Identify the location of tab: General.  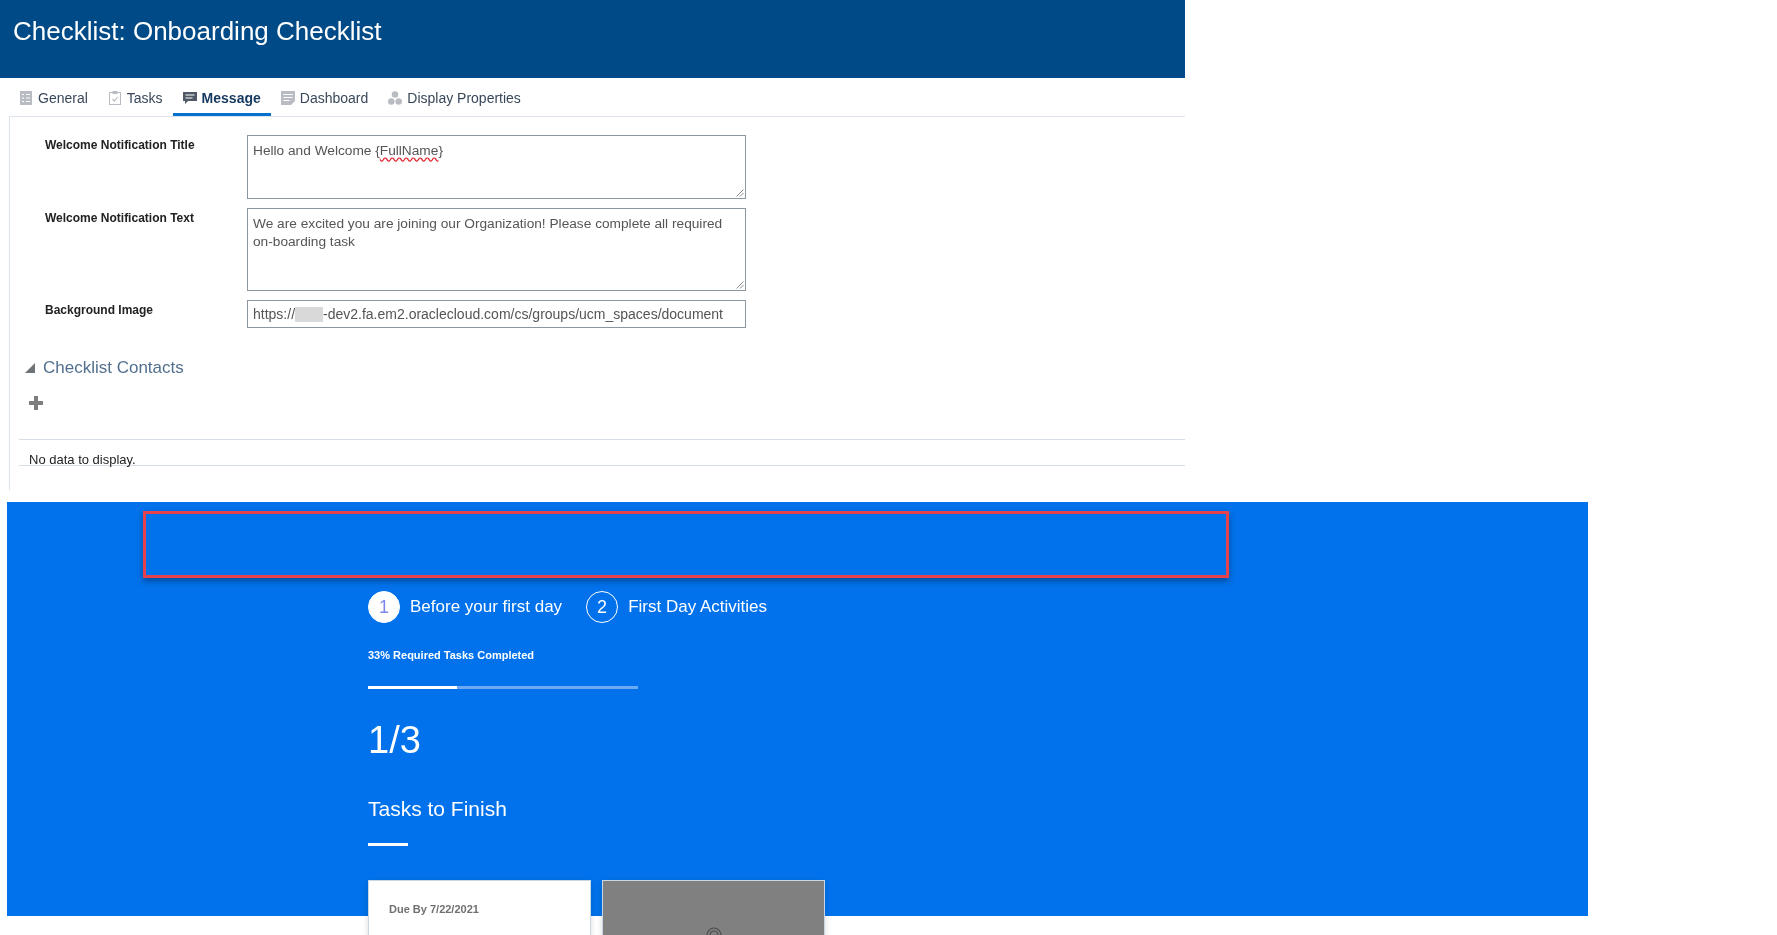
(53, 97).